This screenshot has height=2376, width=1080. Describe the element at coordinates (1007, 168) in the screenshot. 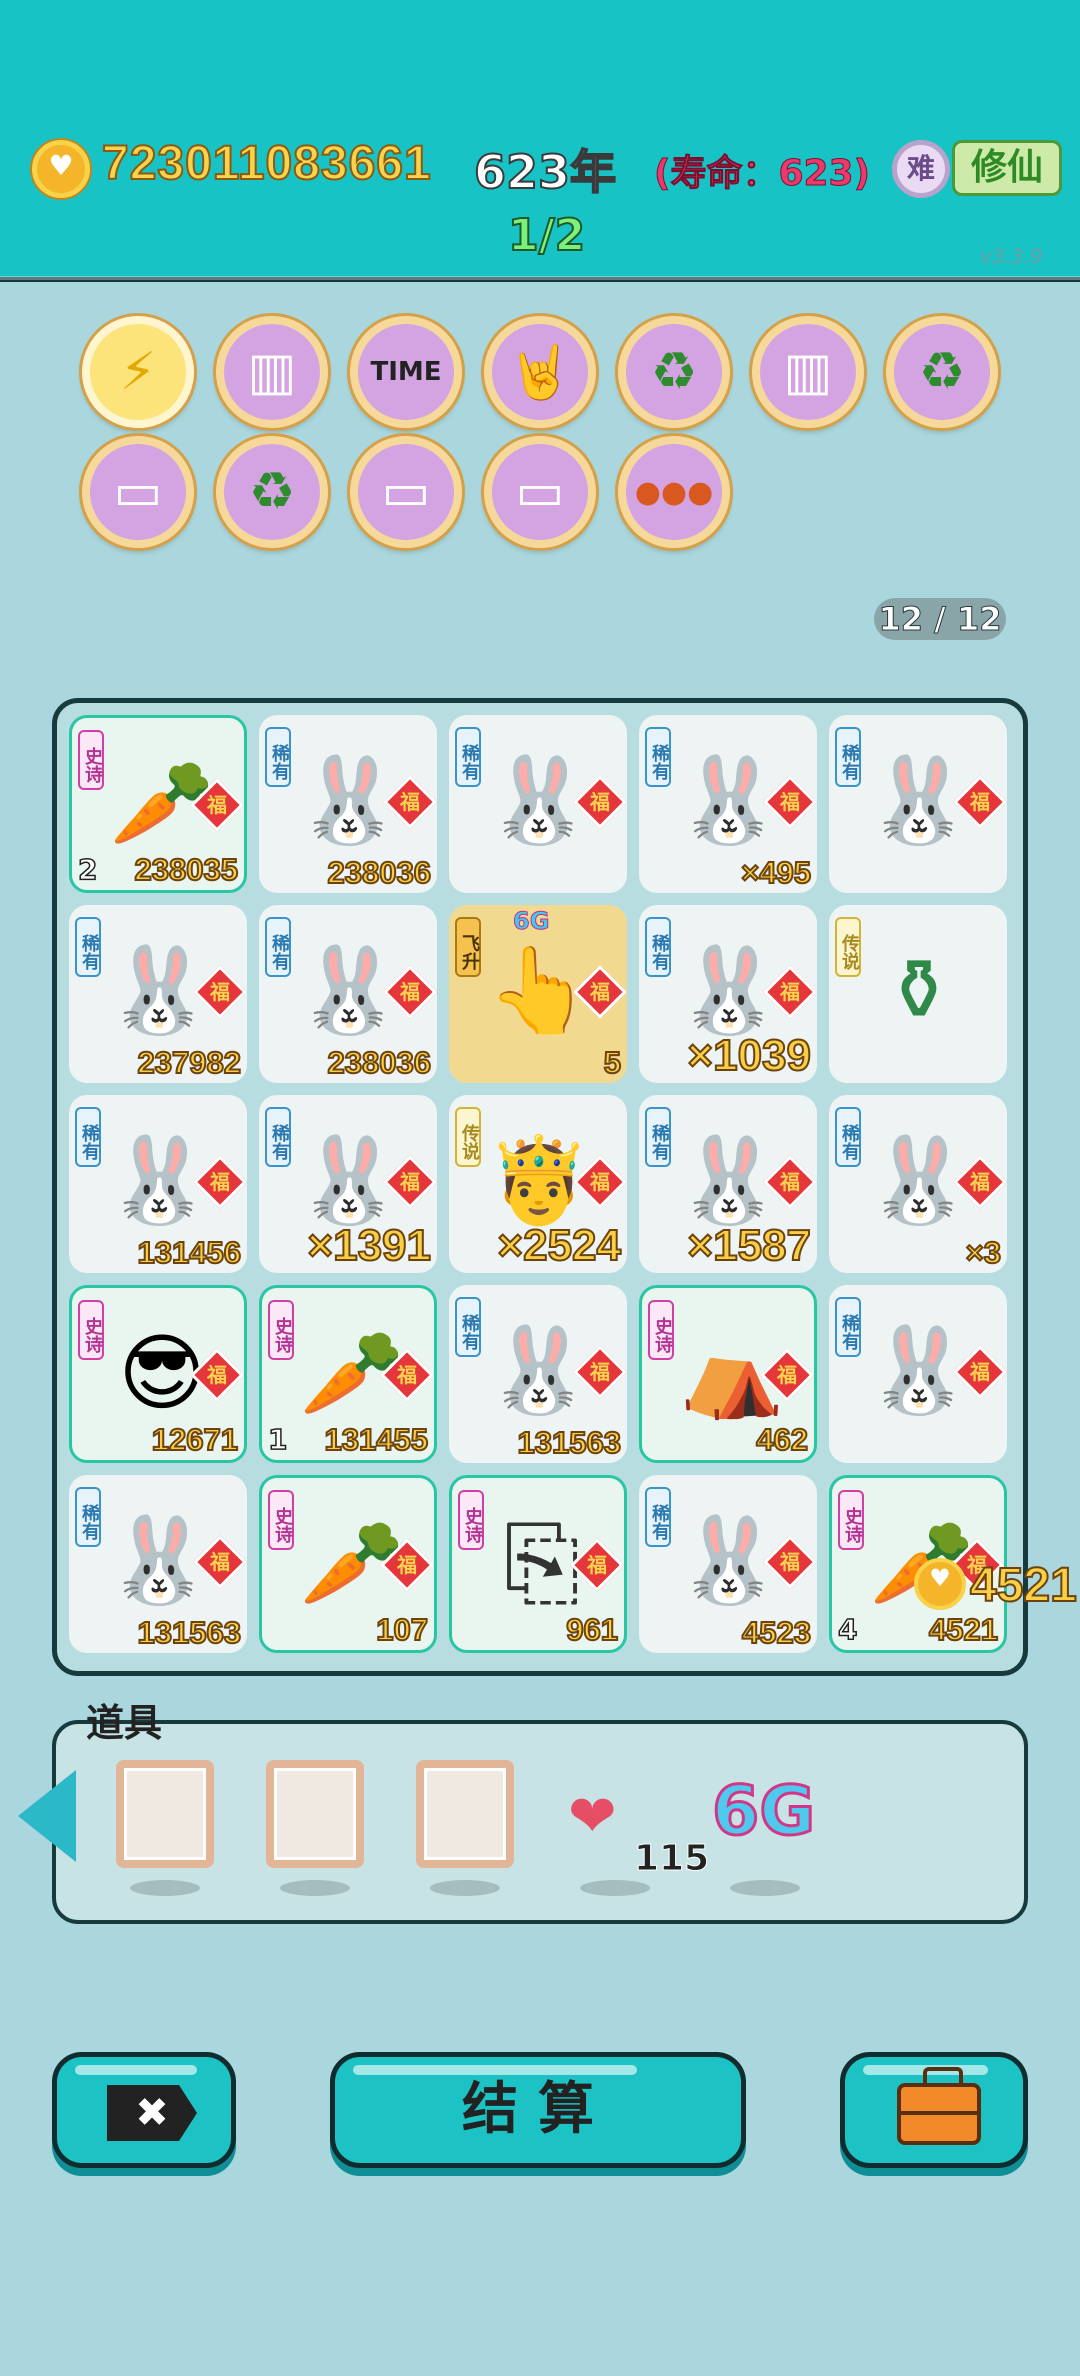

I see `cultivate-button: 修仙` at that location.